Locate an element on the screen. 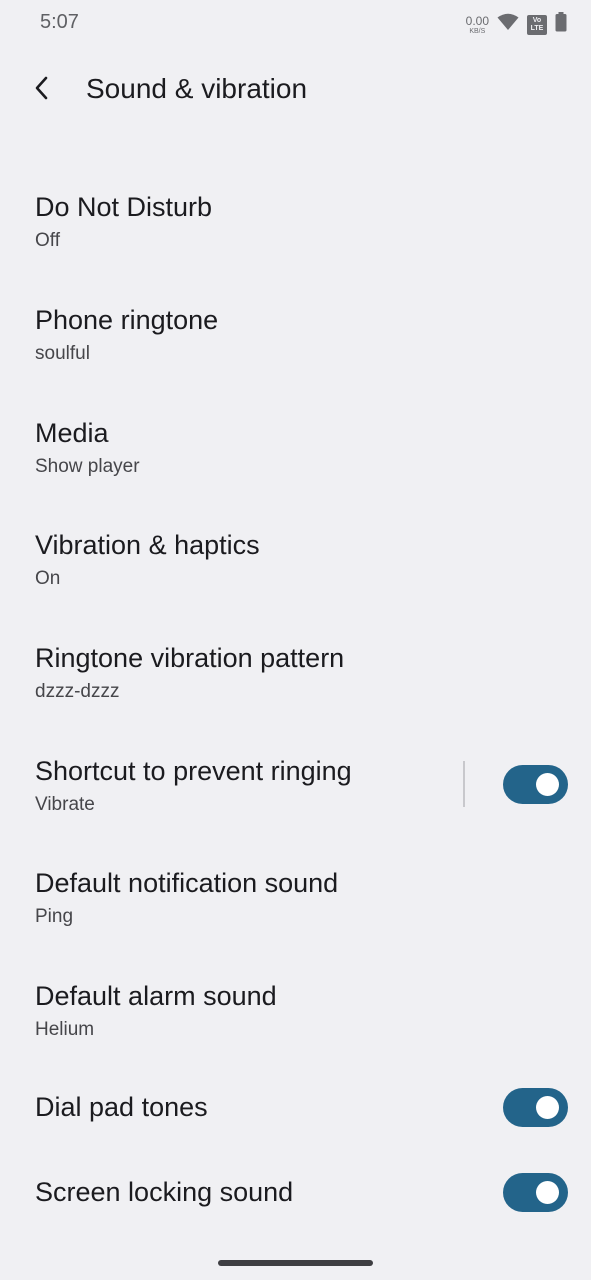  item-summary: Vibrate is located at coordinates (65, 804).